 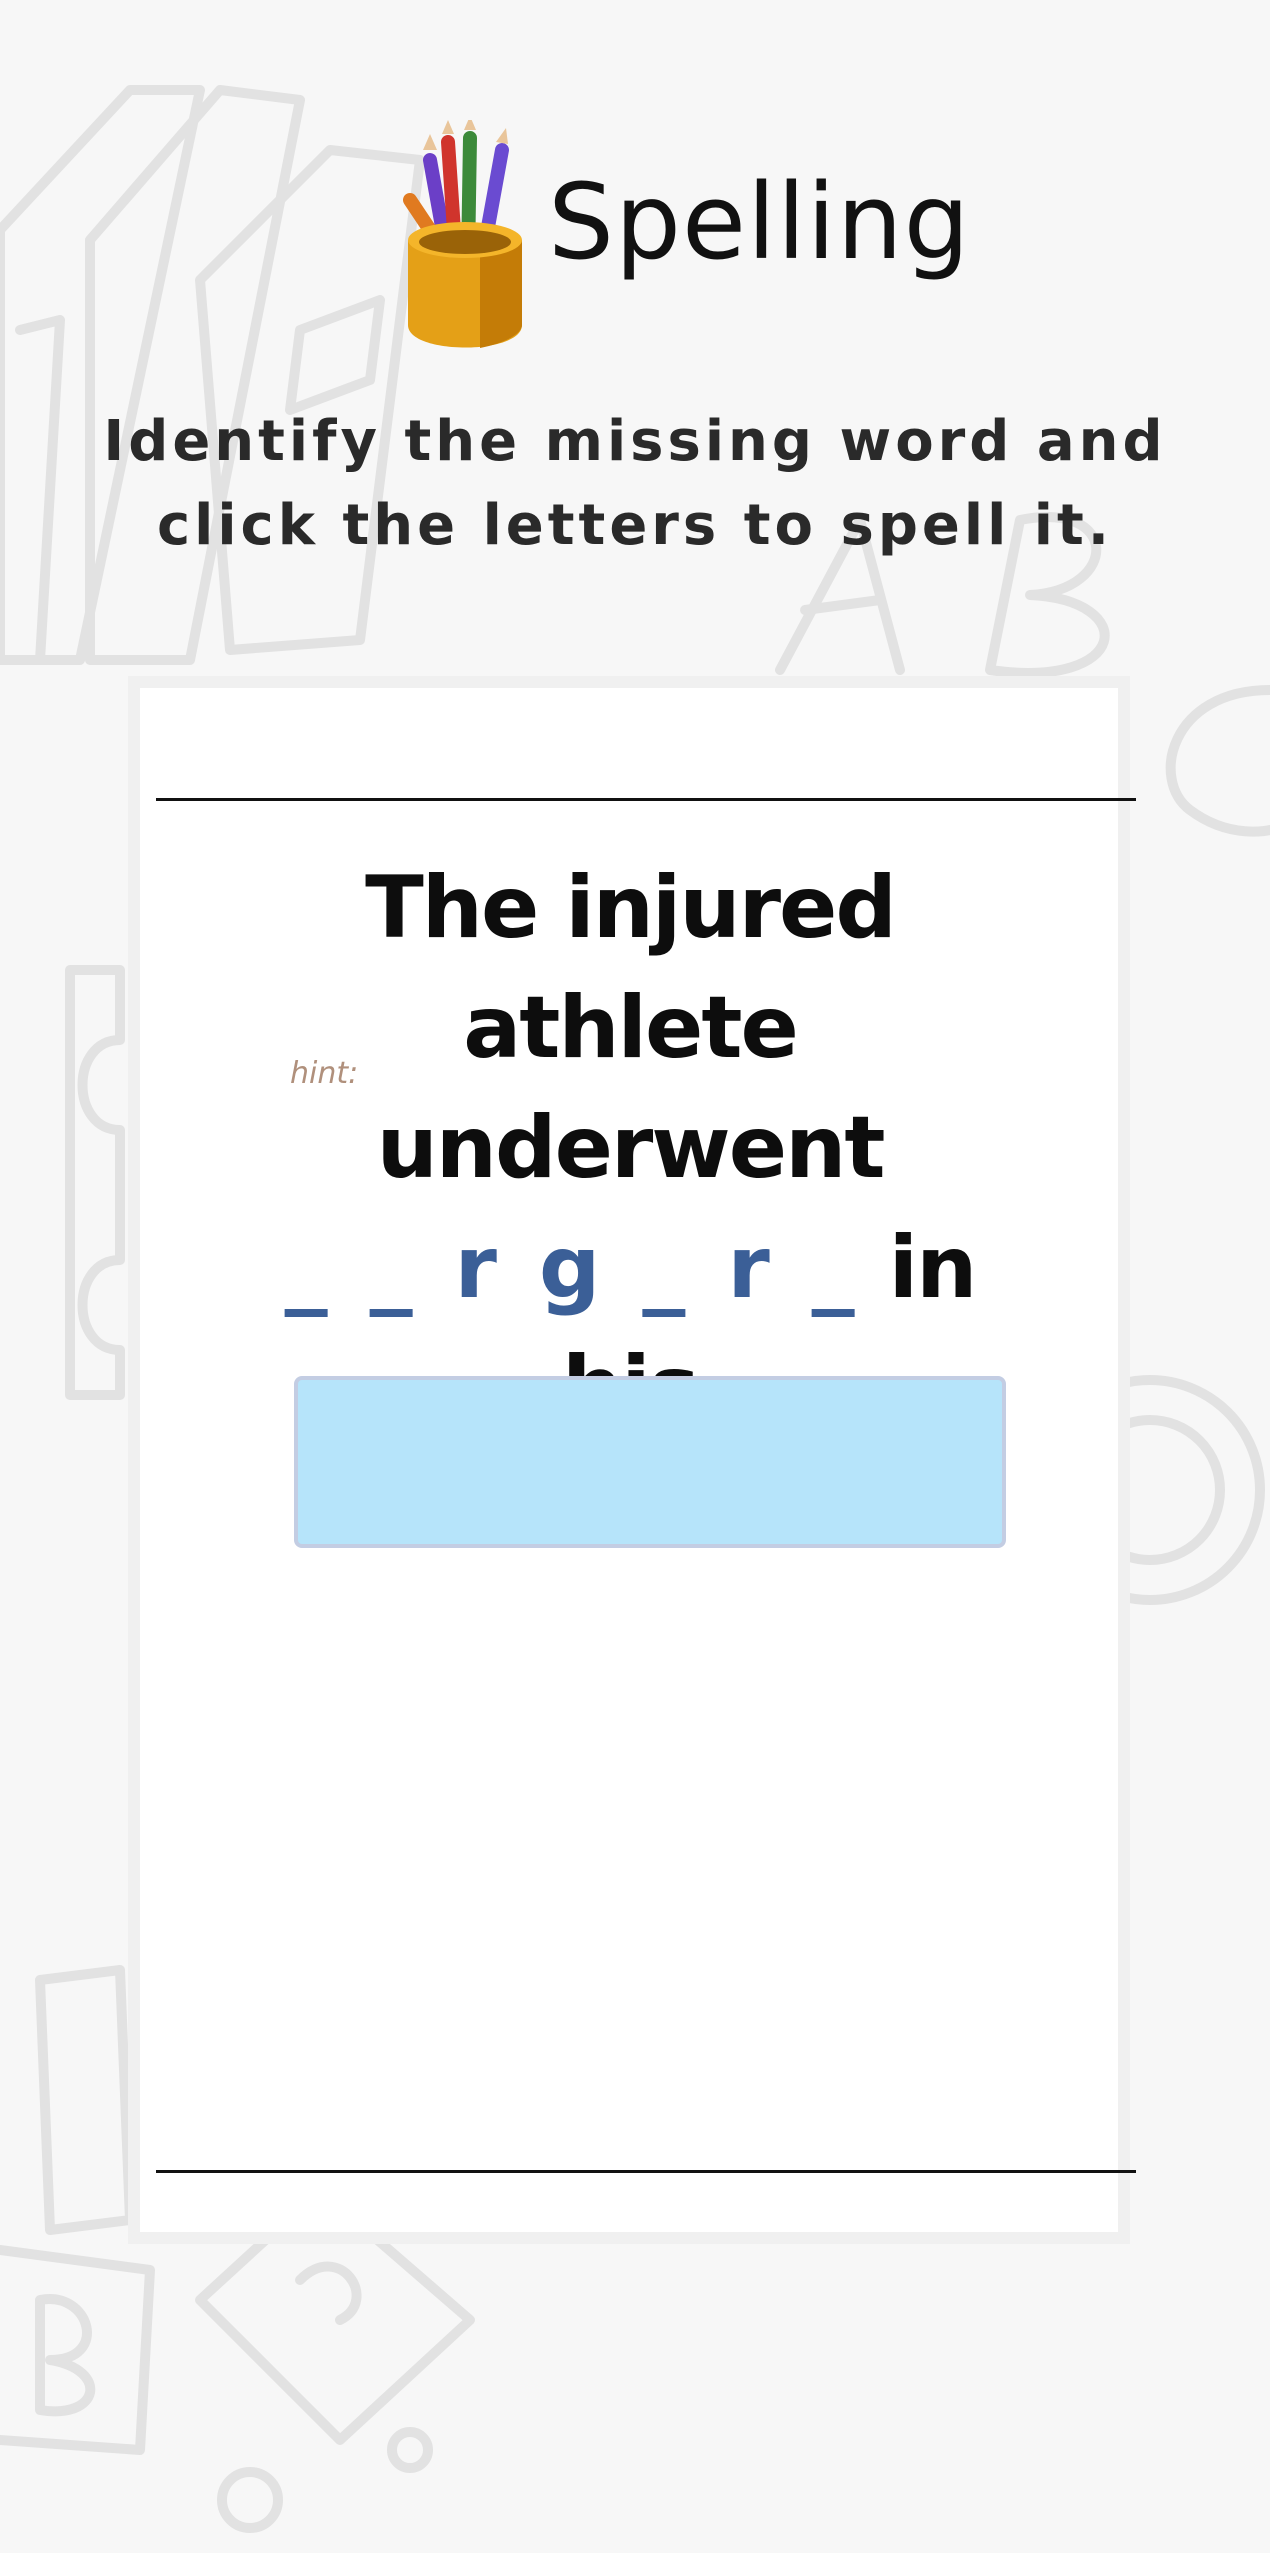 What do you see at coordinates (631, 1148) in the screenshot?
I see `sentence-line-2: underwent` at bounding box center [631, 1148].